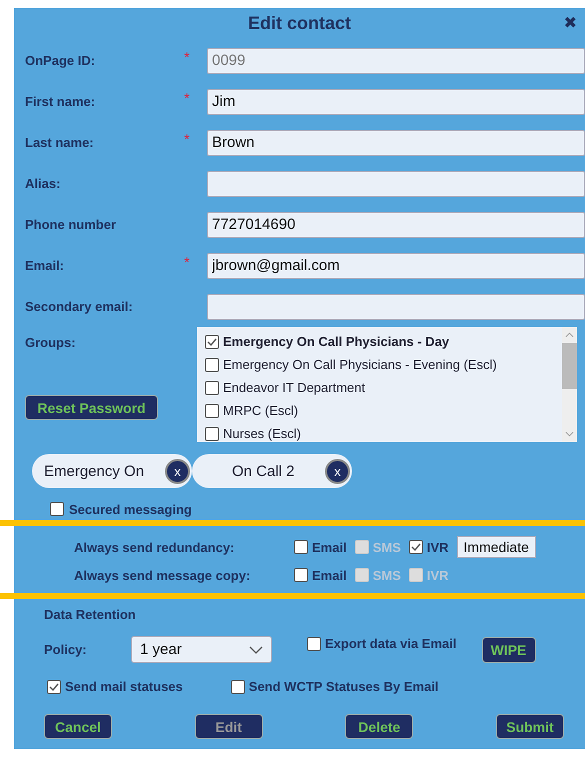 Image resolution: width=585 pixels, height=762 pixels. I want to click on dialog-title: Edit contact, so click(299, 23).